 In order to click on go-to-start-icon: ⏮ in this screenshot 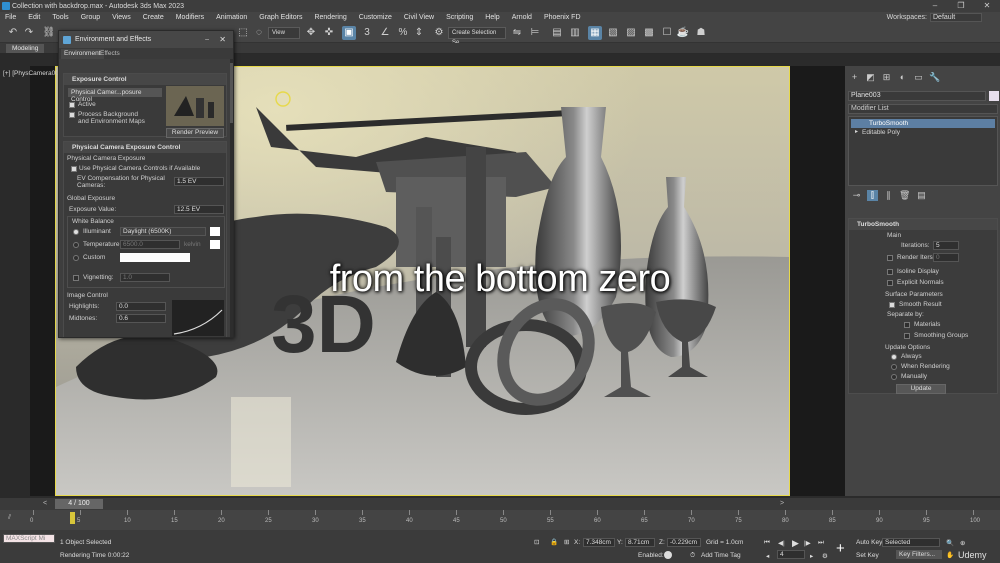, I will do `click(767, 543)`.